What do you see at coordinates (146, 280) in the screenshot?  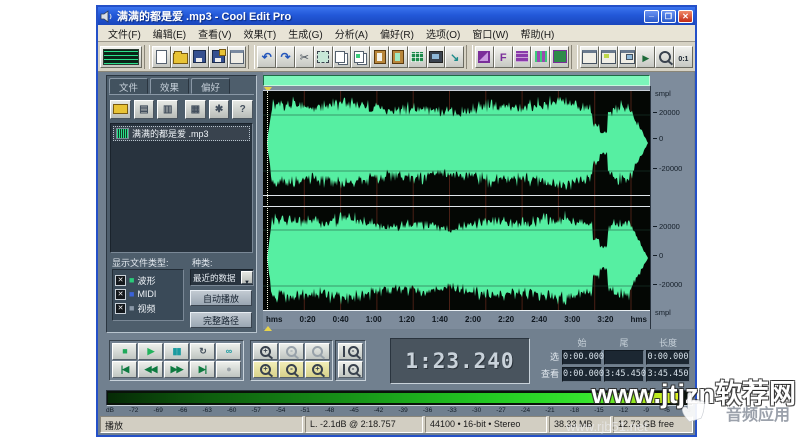 I see `file-type-label: 波形` at bounding box center [146, 280].